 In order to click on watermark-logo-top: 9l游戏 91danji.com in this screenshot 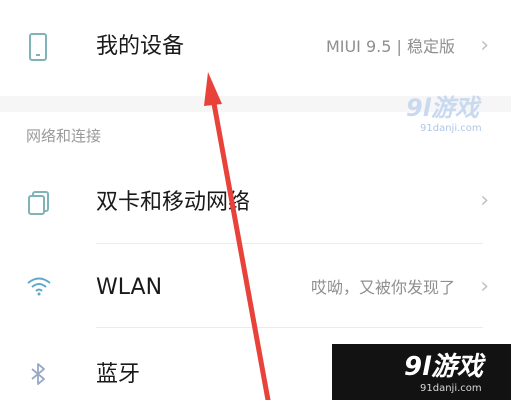, I will do `click(444, 111)`.